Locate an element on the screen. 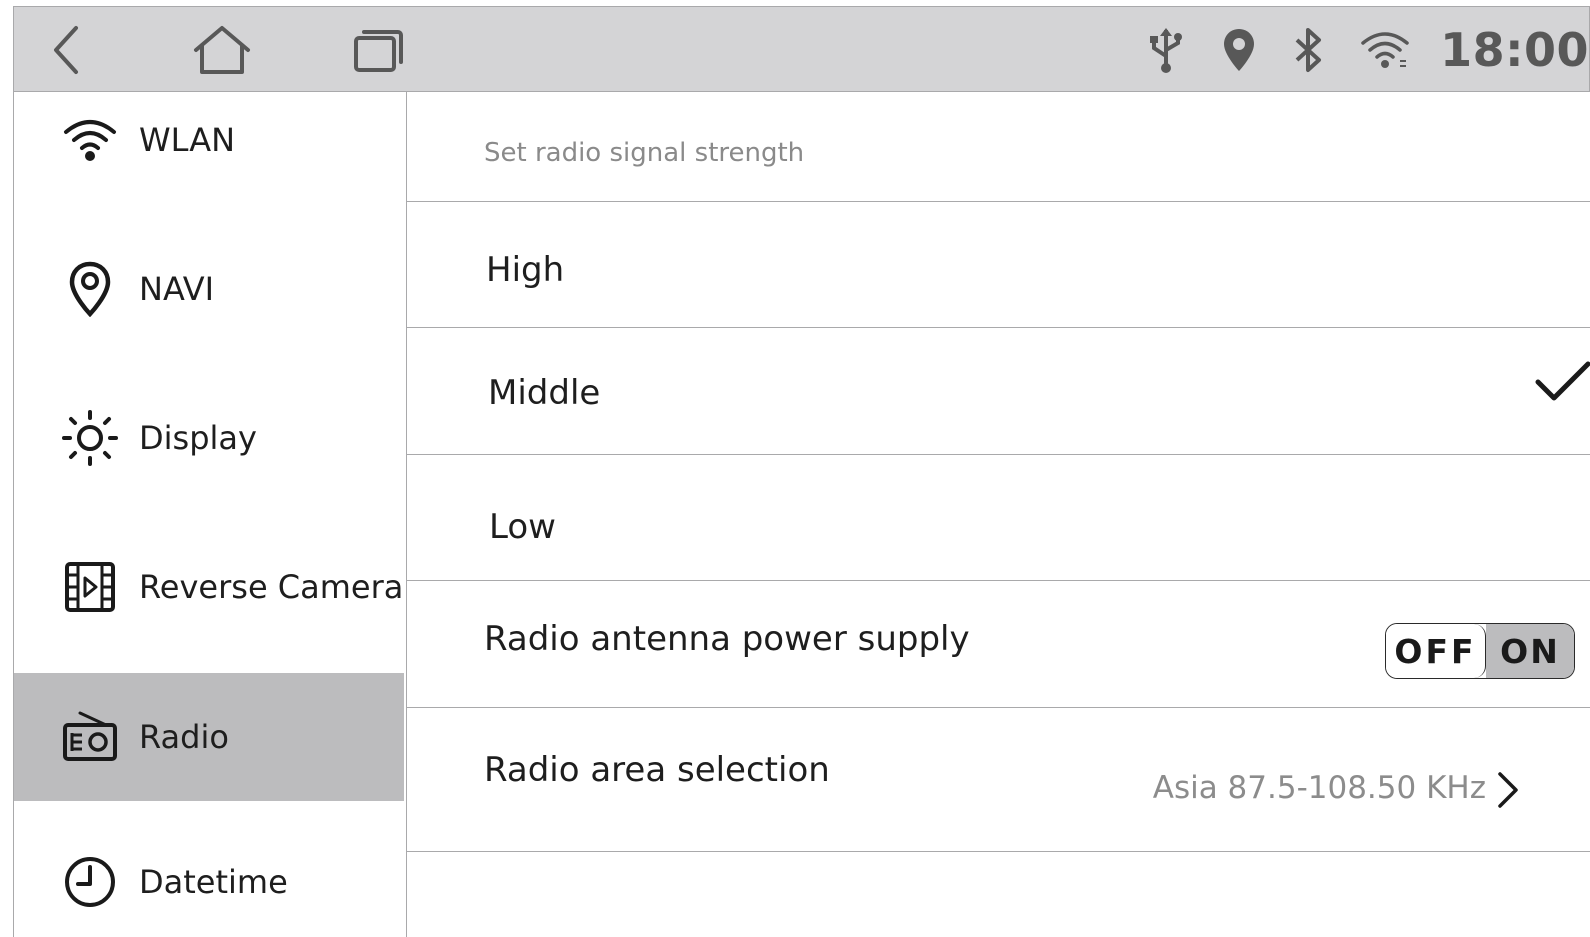  option-low: Low is located at coordinates (998, 518).